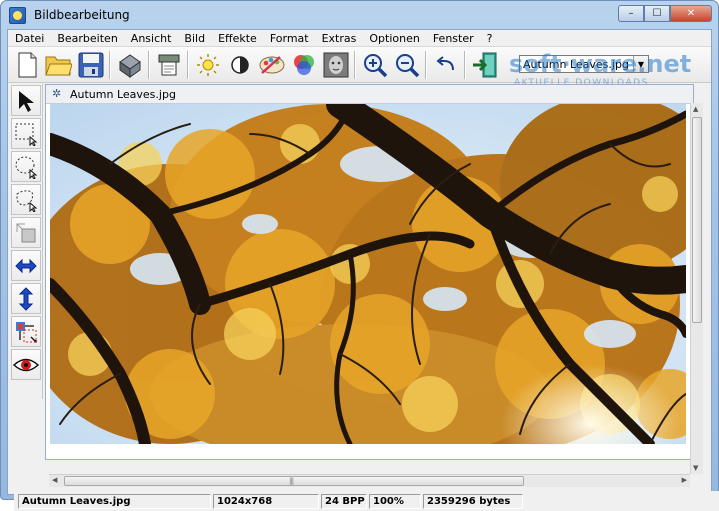 This screenshot has width=719, height=511. What do you see at coordinates (697, 220) in the screenshot?
I see `vertical-scroll-thumb` at bounding box center [697, 220].